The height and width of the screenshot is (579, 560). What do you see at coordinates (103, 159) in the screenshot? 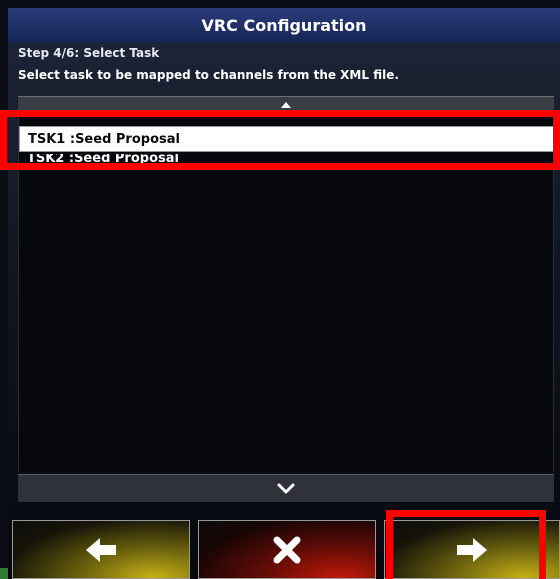
I see `task-label: TSK2 :Seed Proposal` at bounding box center [103, 159].